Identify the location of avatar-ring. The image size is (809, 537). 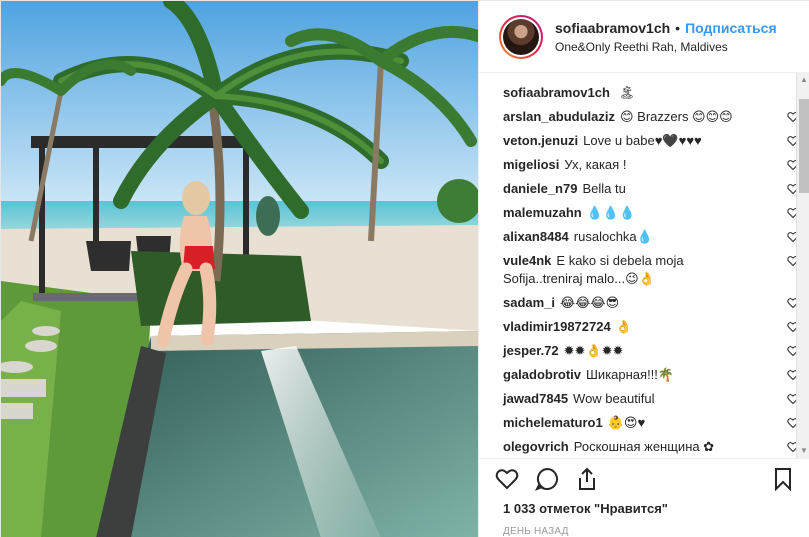
(521, 36).